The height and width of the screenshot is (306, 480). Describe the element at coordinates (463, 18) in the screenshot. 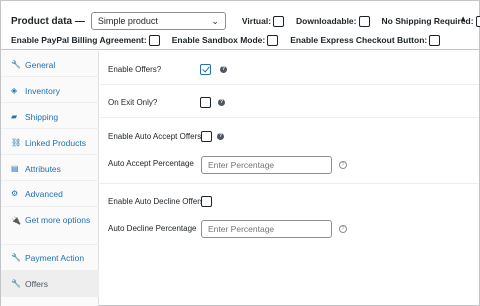

I see `collapse-arrow-icon: ▲` at that location.